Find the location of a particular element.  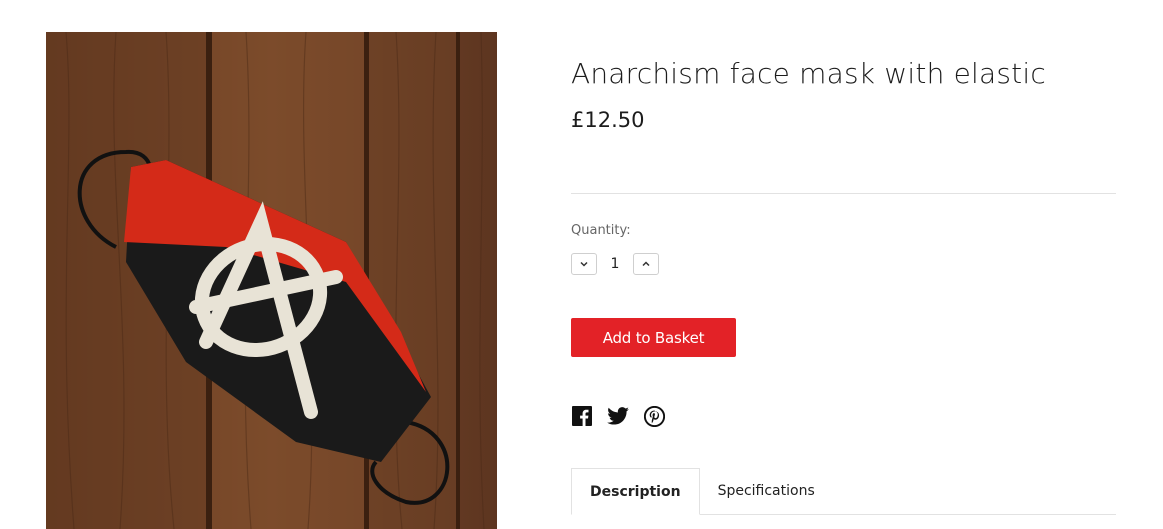

pinterest-icon is located at coordinates (654, 416).